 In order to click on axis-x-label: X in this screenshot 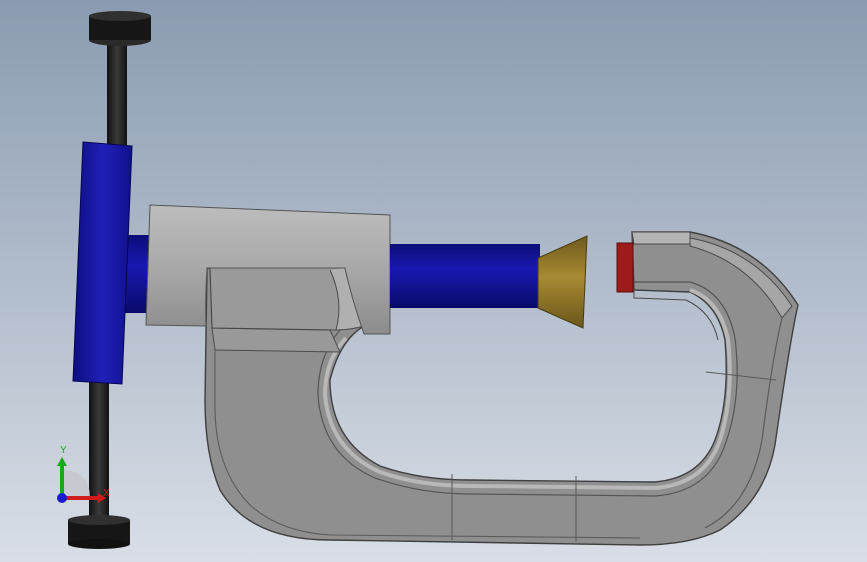, I will do `click(106, 493)`.